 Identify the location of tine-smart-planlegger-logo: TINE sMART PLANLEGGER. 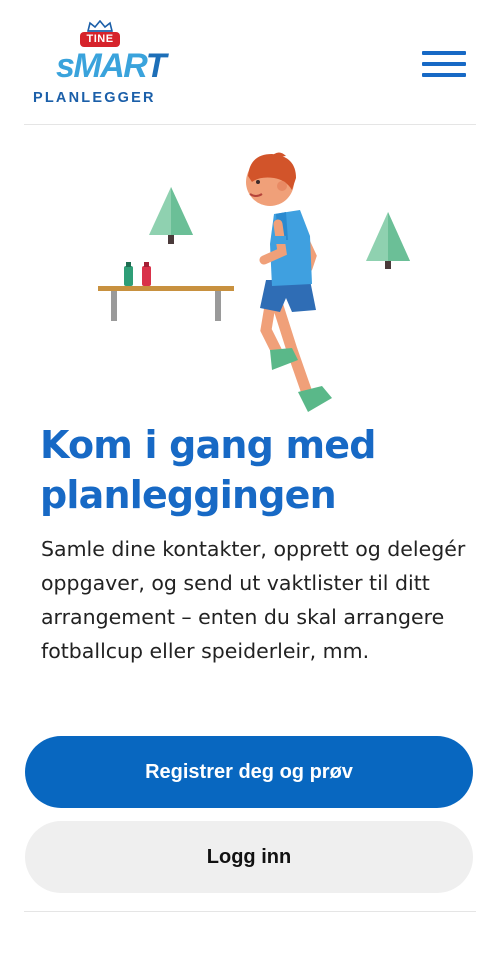
(103, 65).